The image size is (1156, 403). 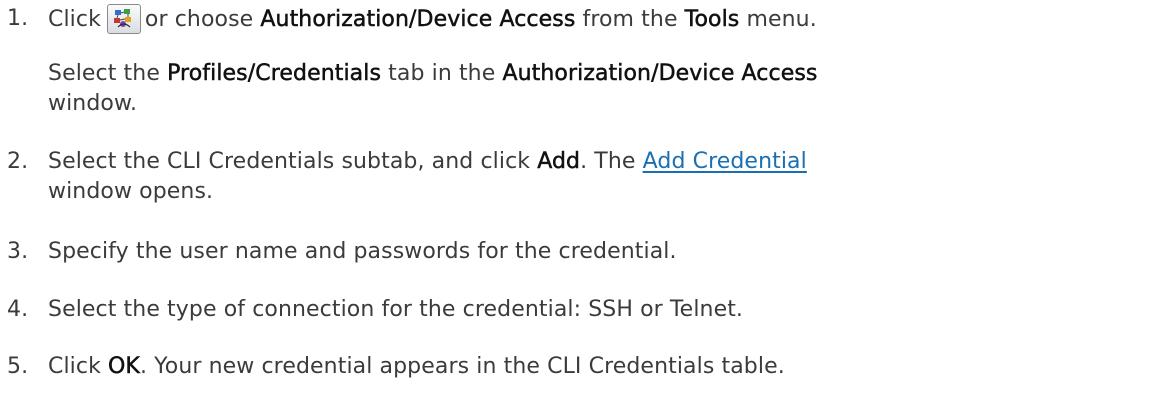 What do you see at coordinates (18, 366) in the screenshot?
I see `step-number: 5.` at bounding box center [18, 366].